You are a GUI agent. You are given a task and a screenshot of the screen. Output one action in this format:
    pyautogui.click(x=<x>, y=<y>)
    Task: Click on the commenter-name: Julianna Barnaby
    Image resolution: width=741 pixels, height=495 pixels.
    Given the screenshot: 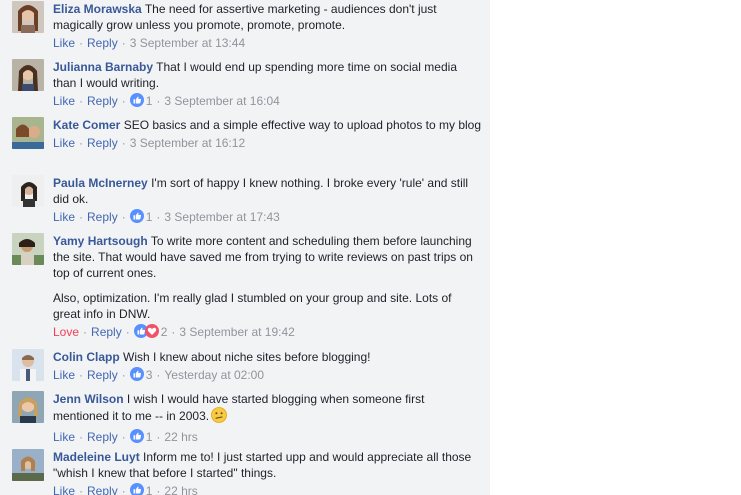 What is the action you would take?
    pyautogui.click(x=103, y=67)
    